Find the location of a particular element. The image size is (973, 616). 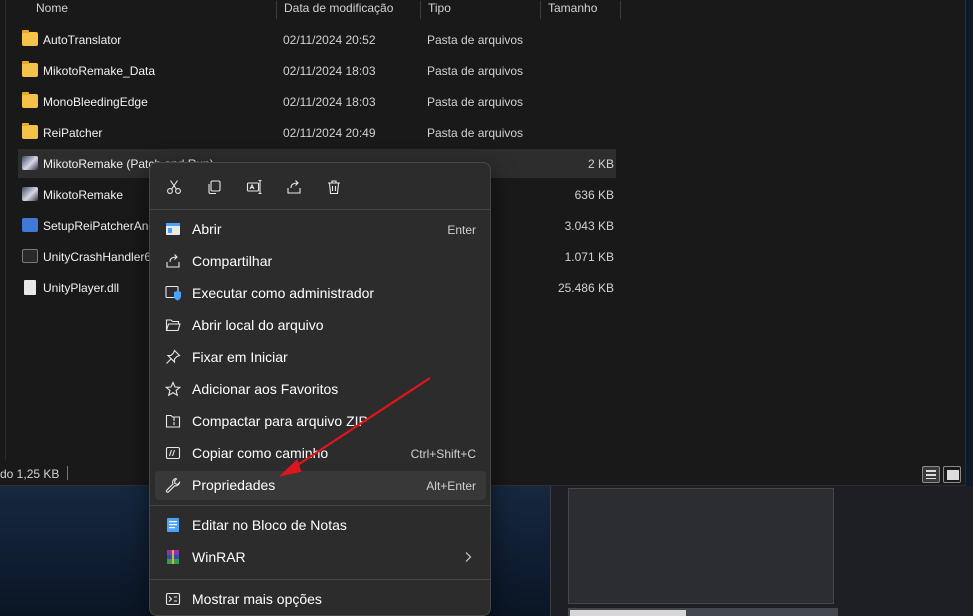

menu-item-label: Executar como administrador is located at coordinates (283, 293).